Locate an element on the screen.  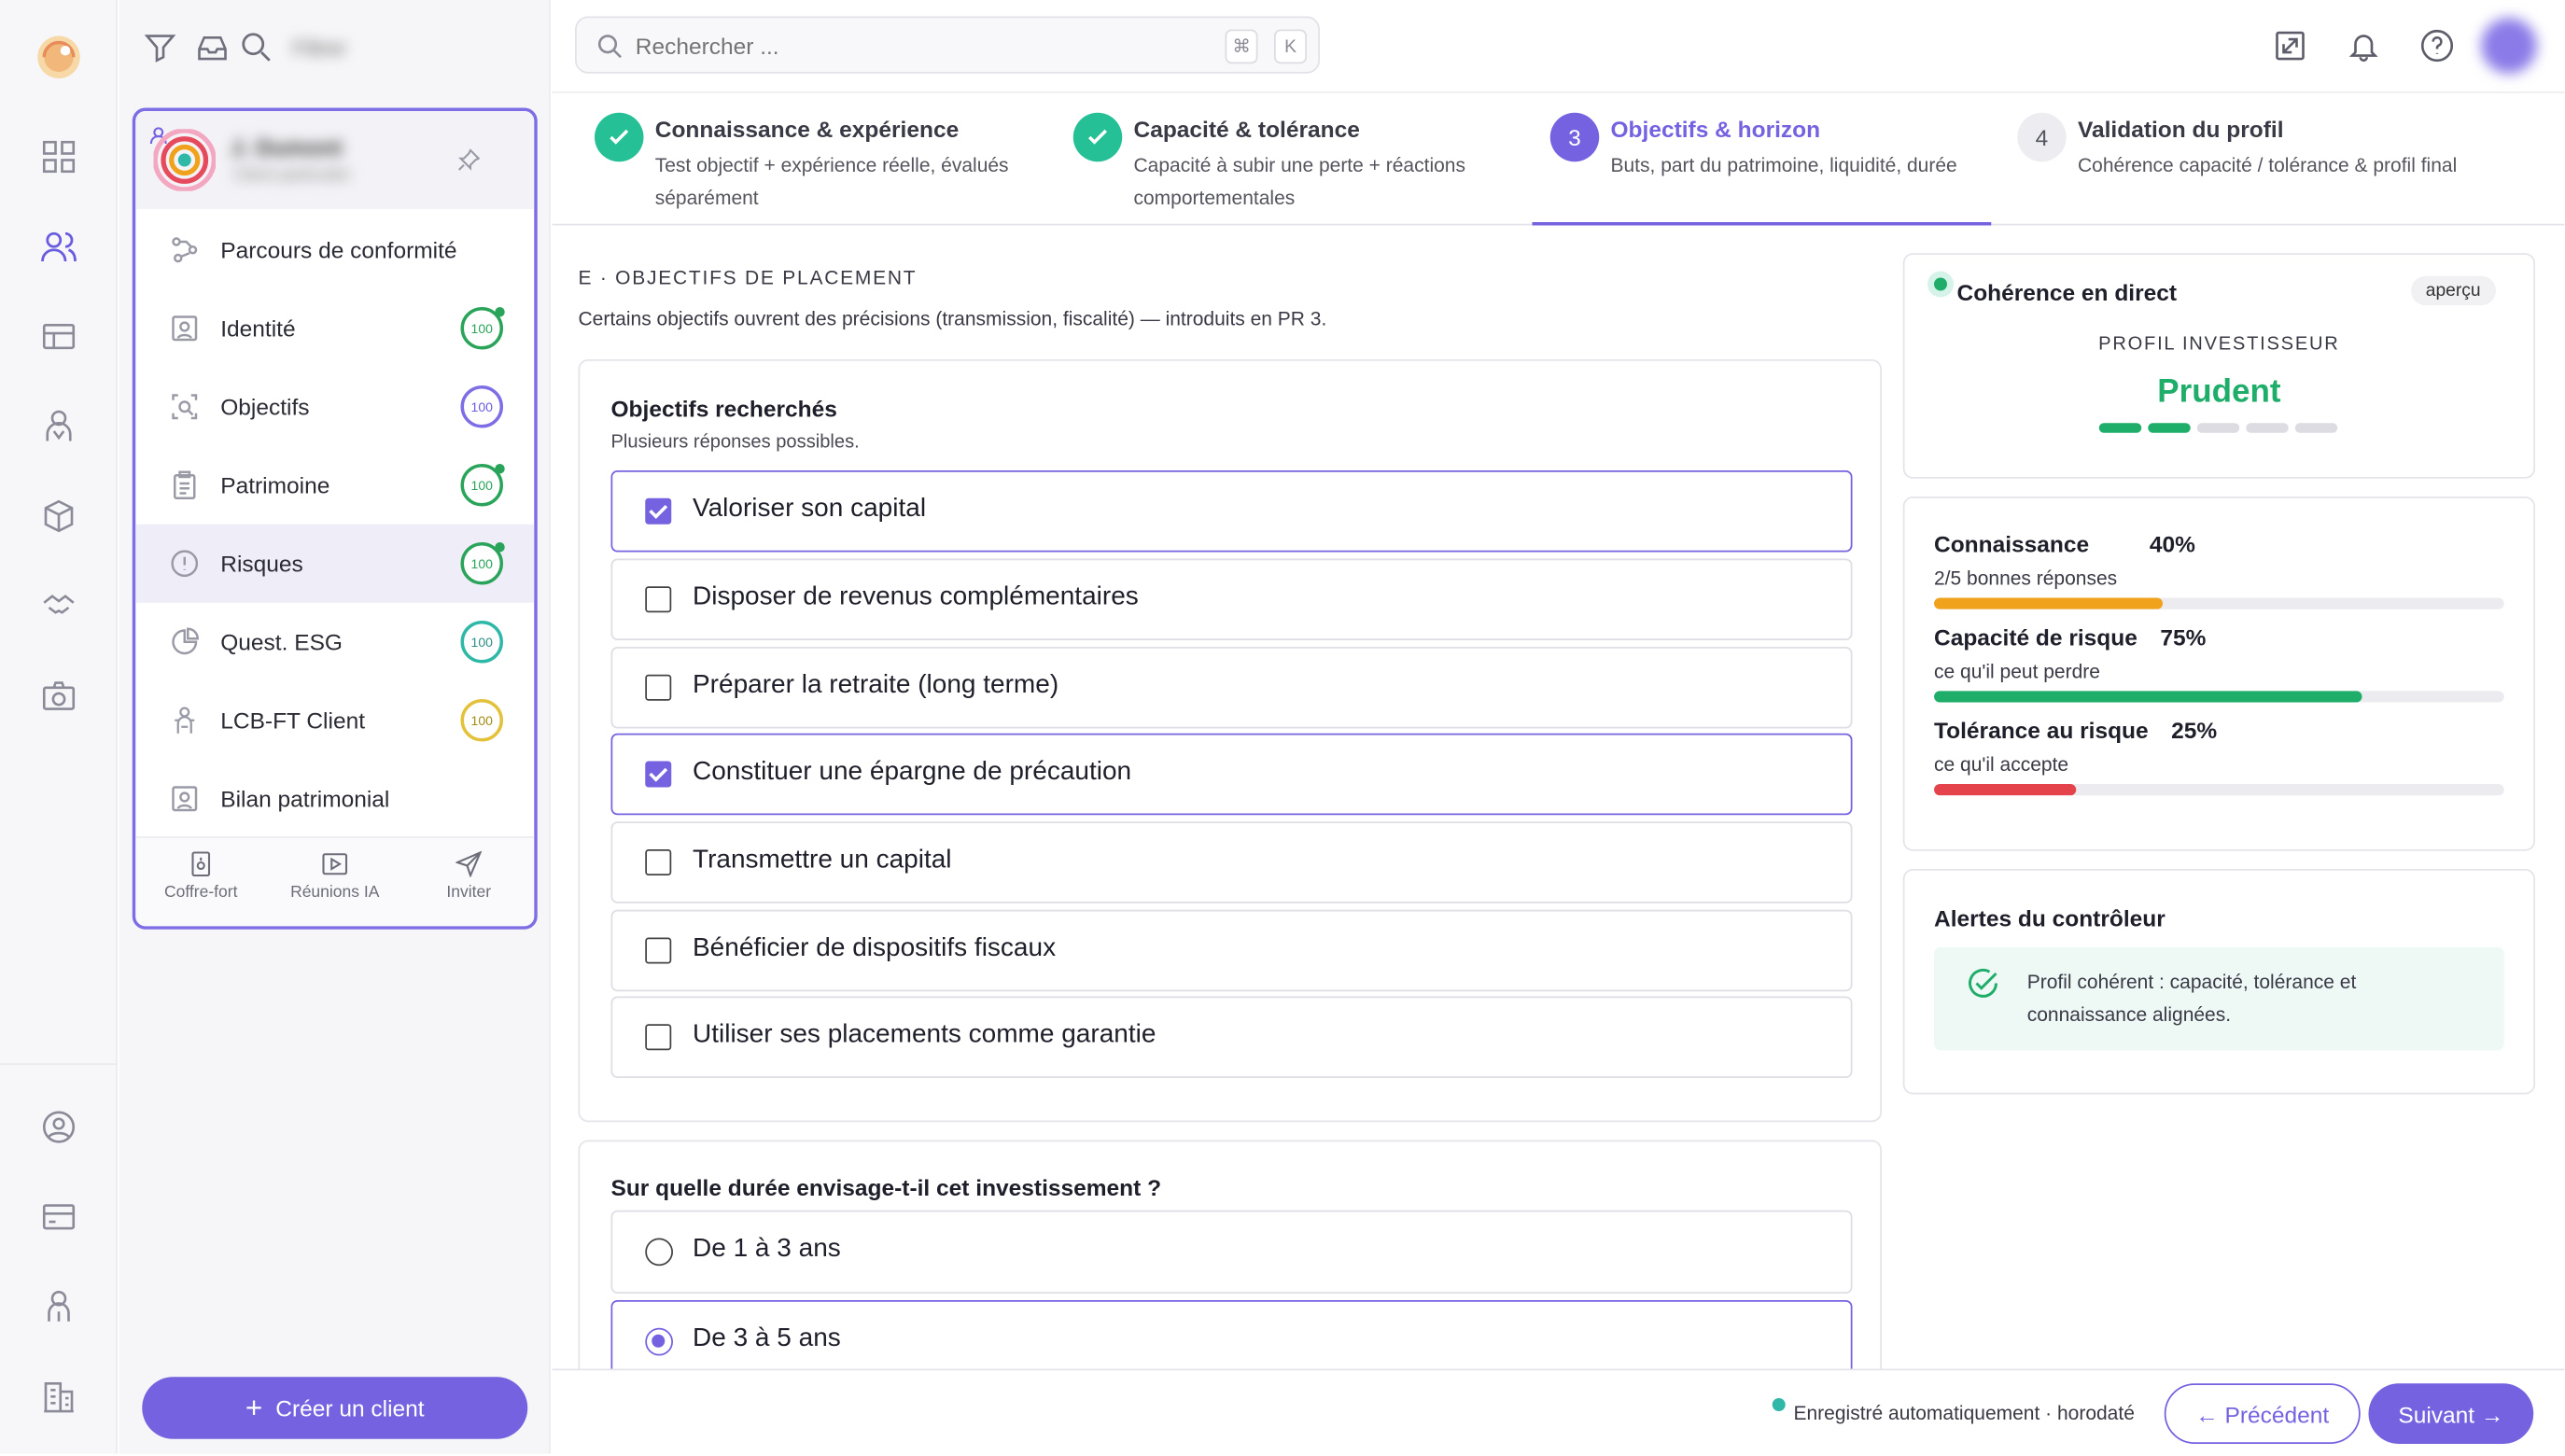
check-circle-icon is located at coordinates (1983, 989).